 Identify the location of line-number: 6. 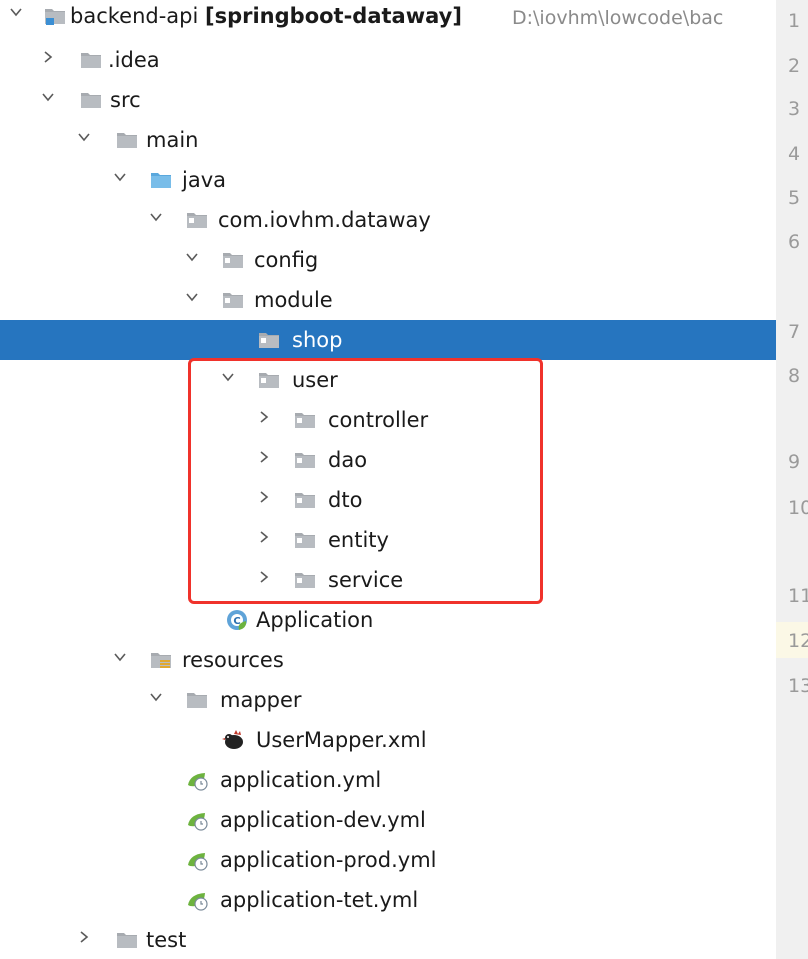
(794, 242).